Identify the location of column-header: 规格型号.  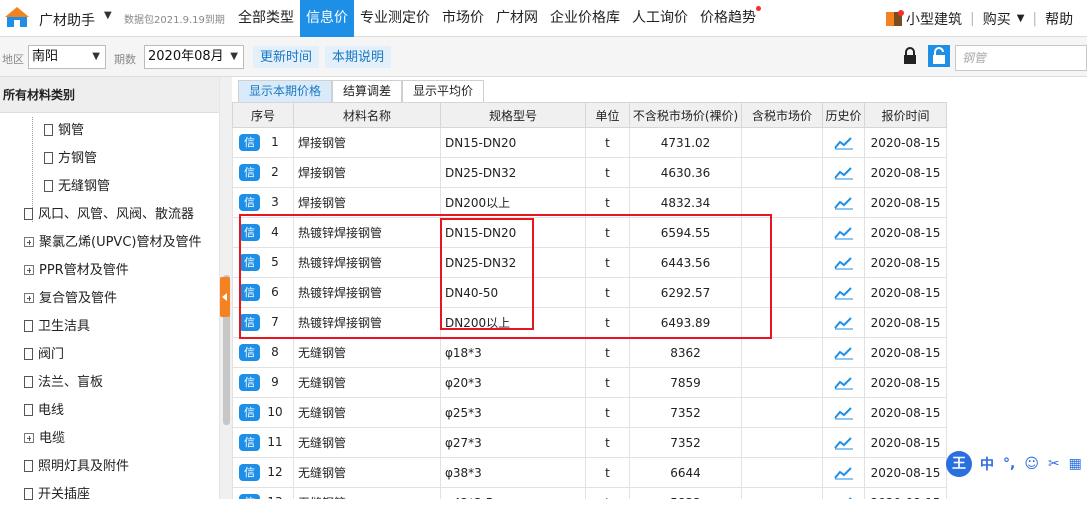
(513, 115).